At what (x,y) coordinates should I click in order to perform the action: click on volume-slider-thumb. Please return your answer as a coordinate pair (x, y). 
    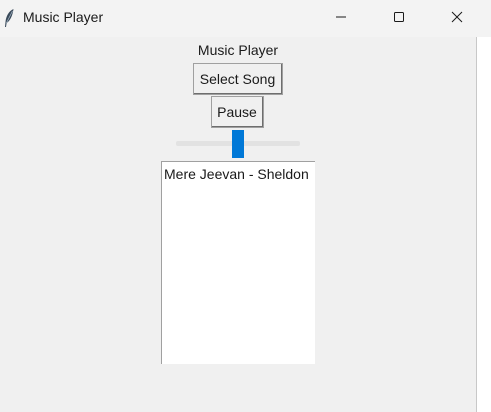
    Looking at the image, I should click on (238, 144).